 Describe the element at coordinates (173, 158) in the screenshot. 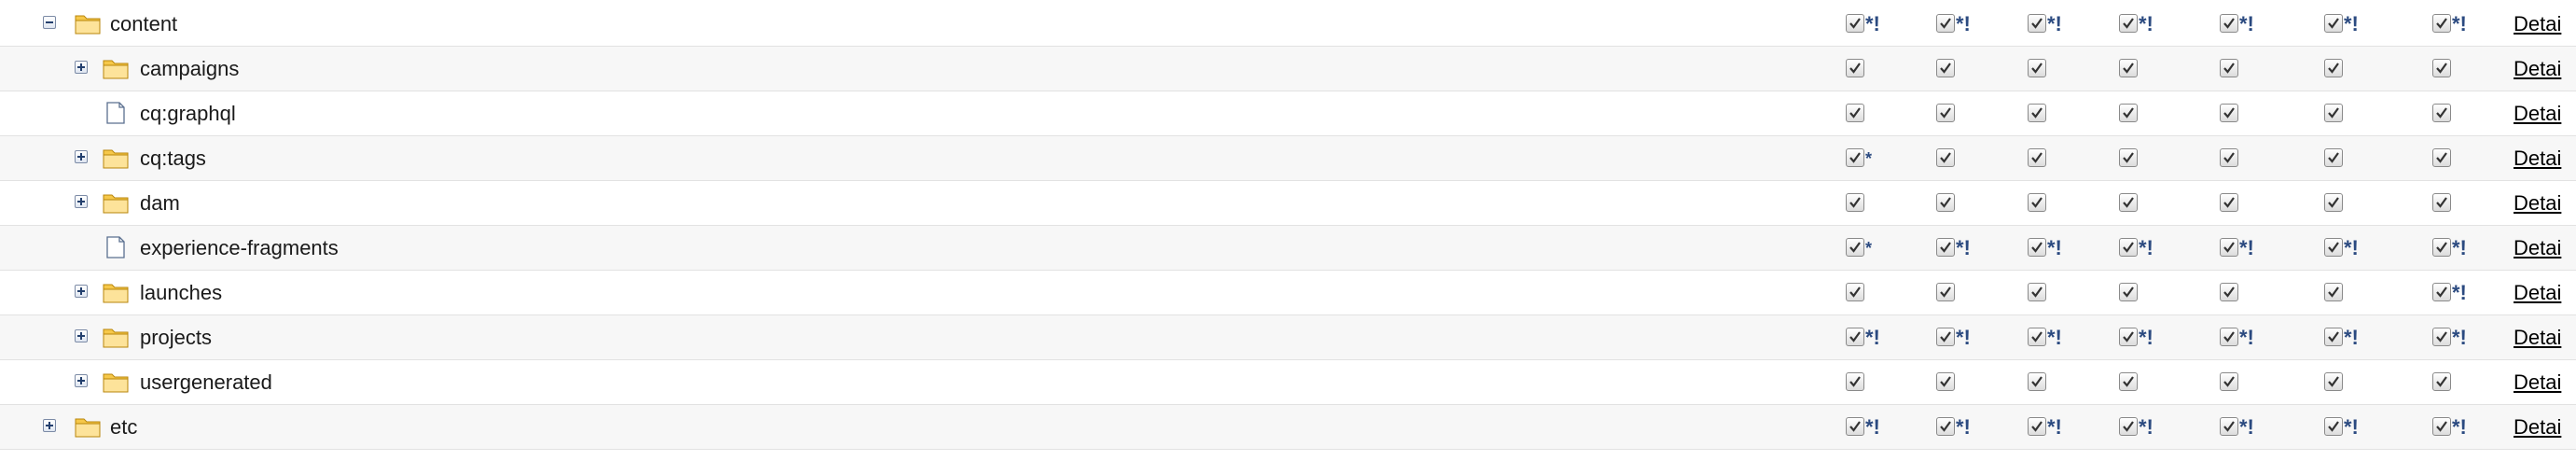

I see `node-label: cq:tags` at that location.